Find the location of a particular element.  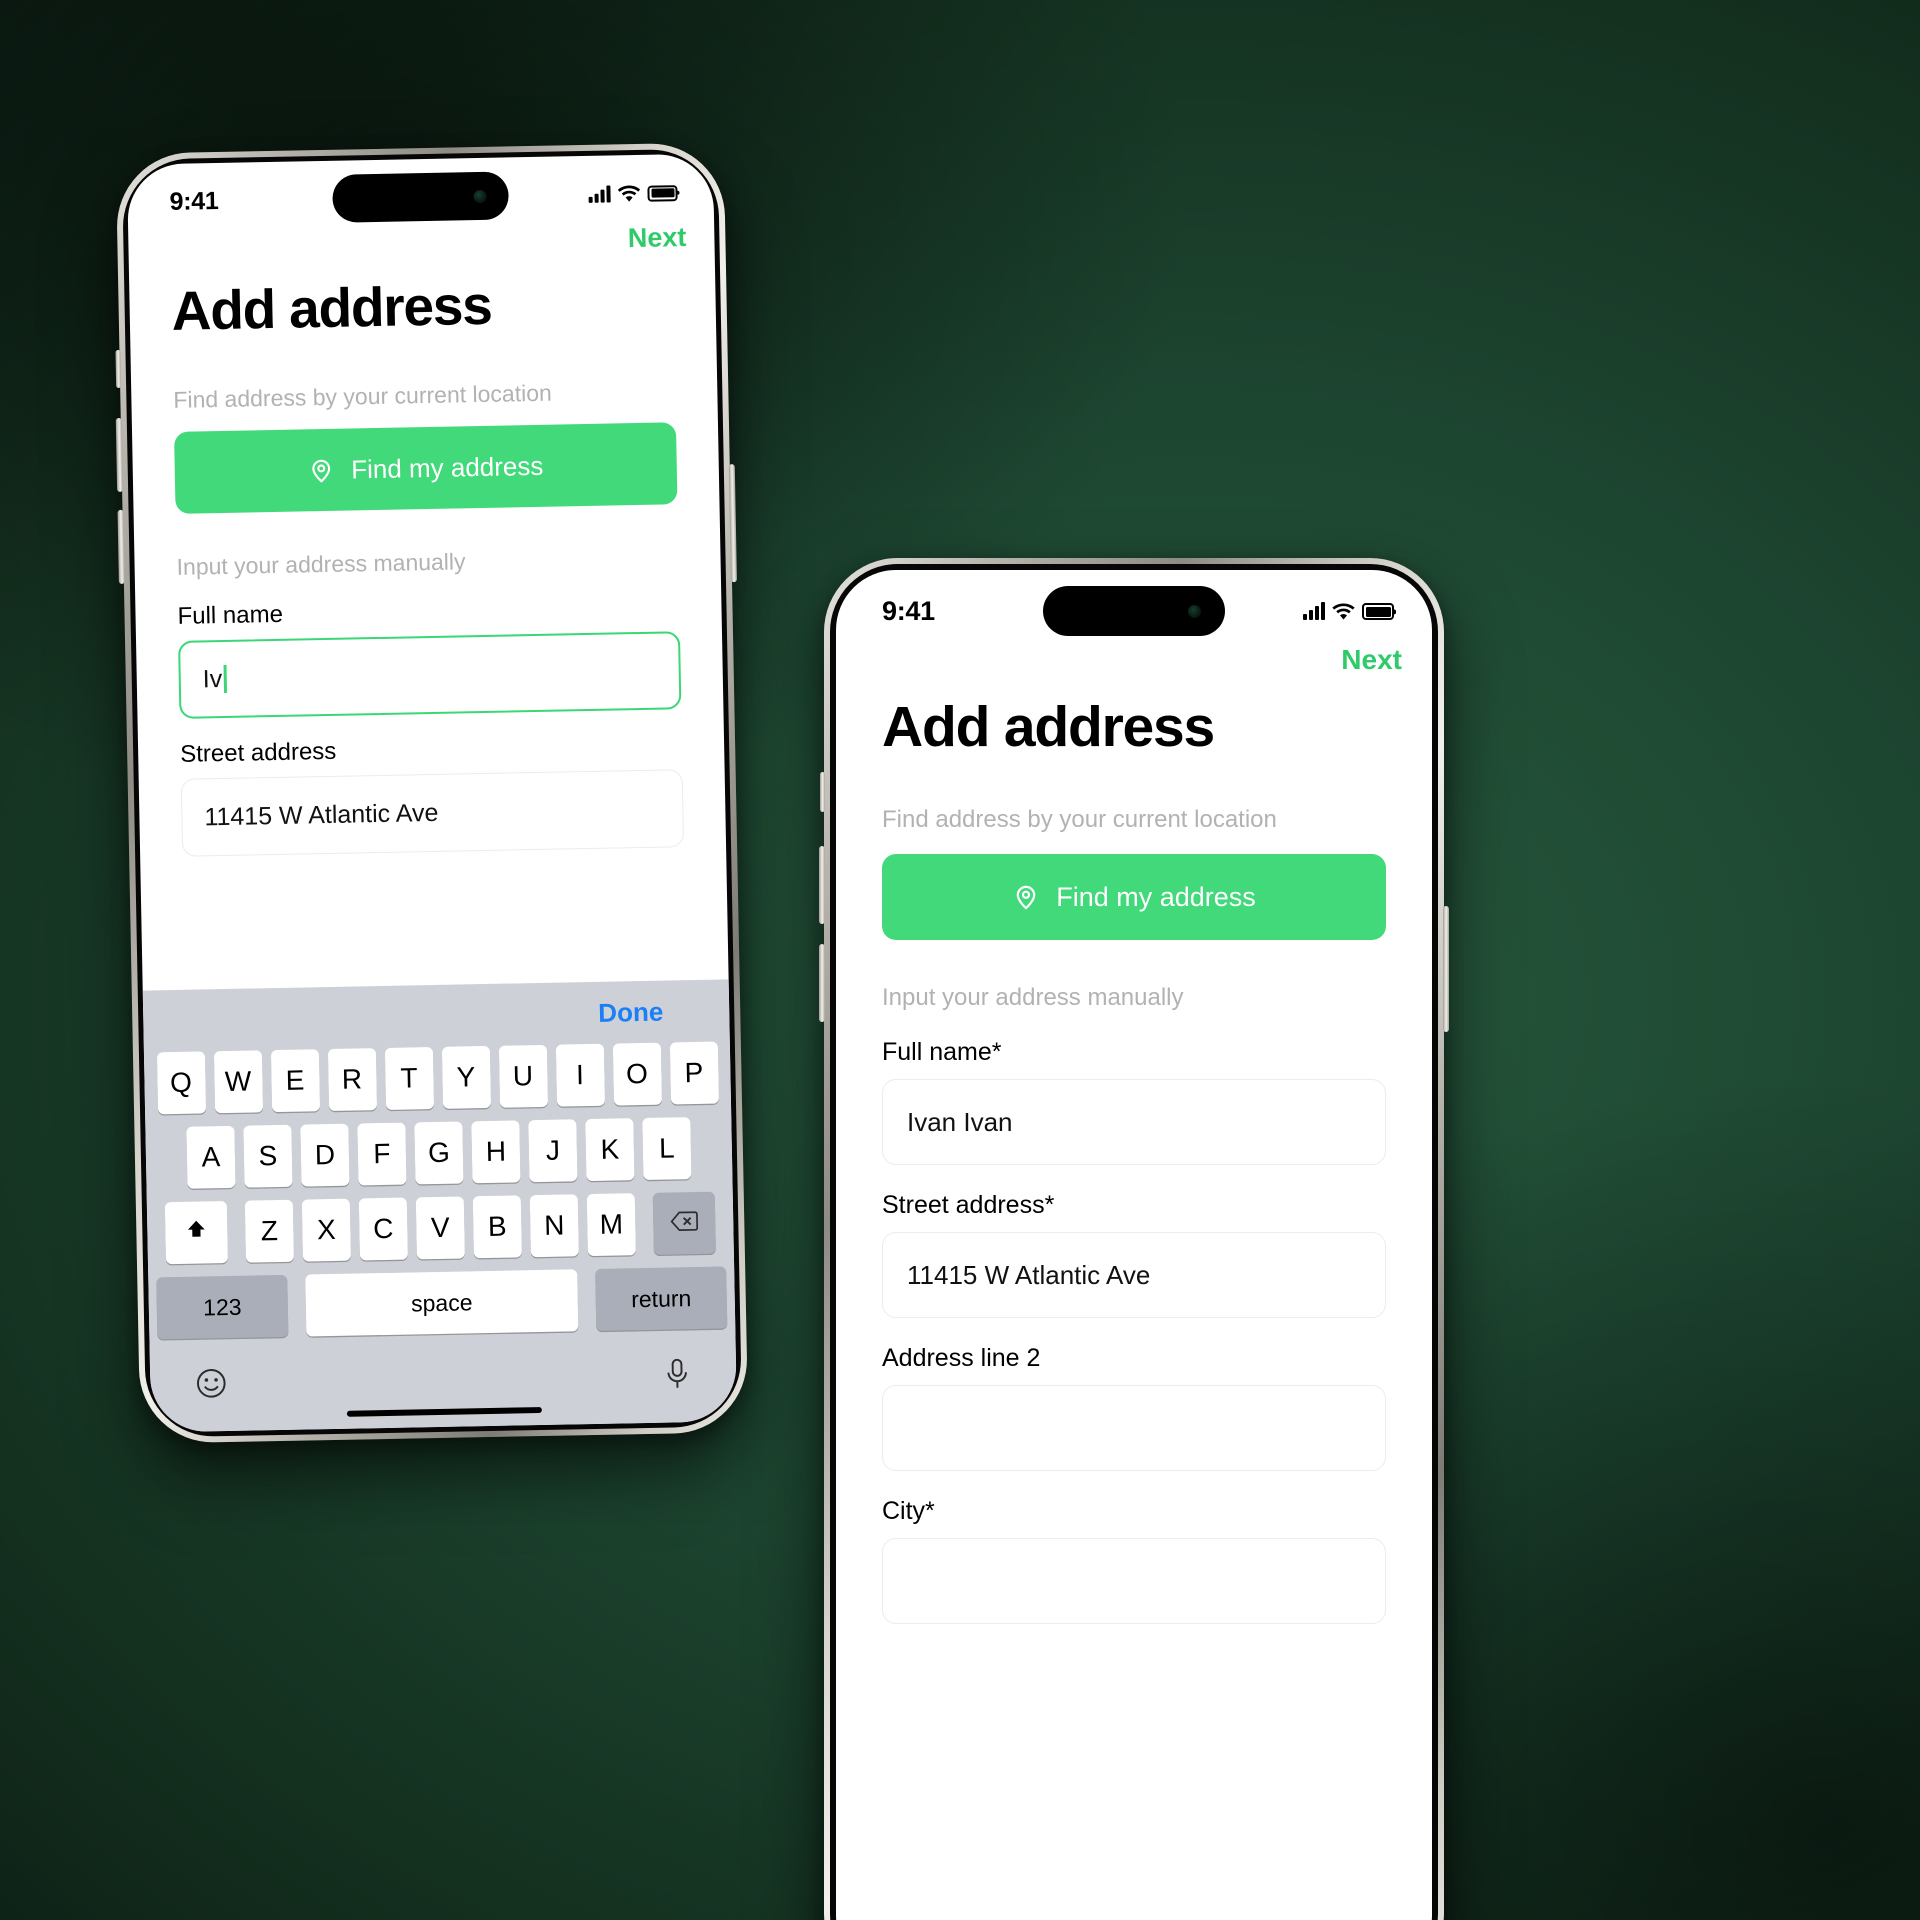

space-key: space is located at coordinates (442, 1303).